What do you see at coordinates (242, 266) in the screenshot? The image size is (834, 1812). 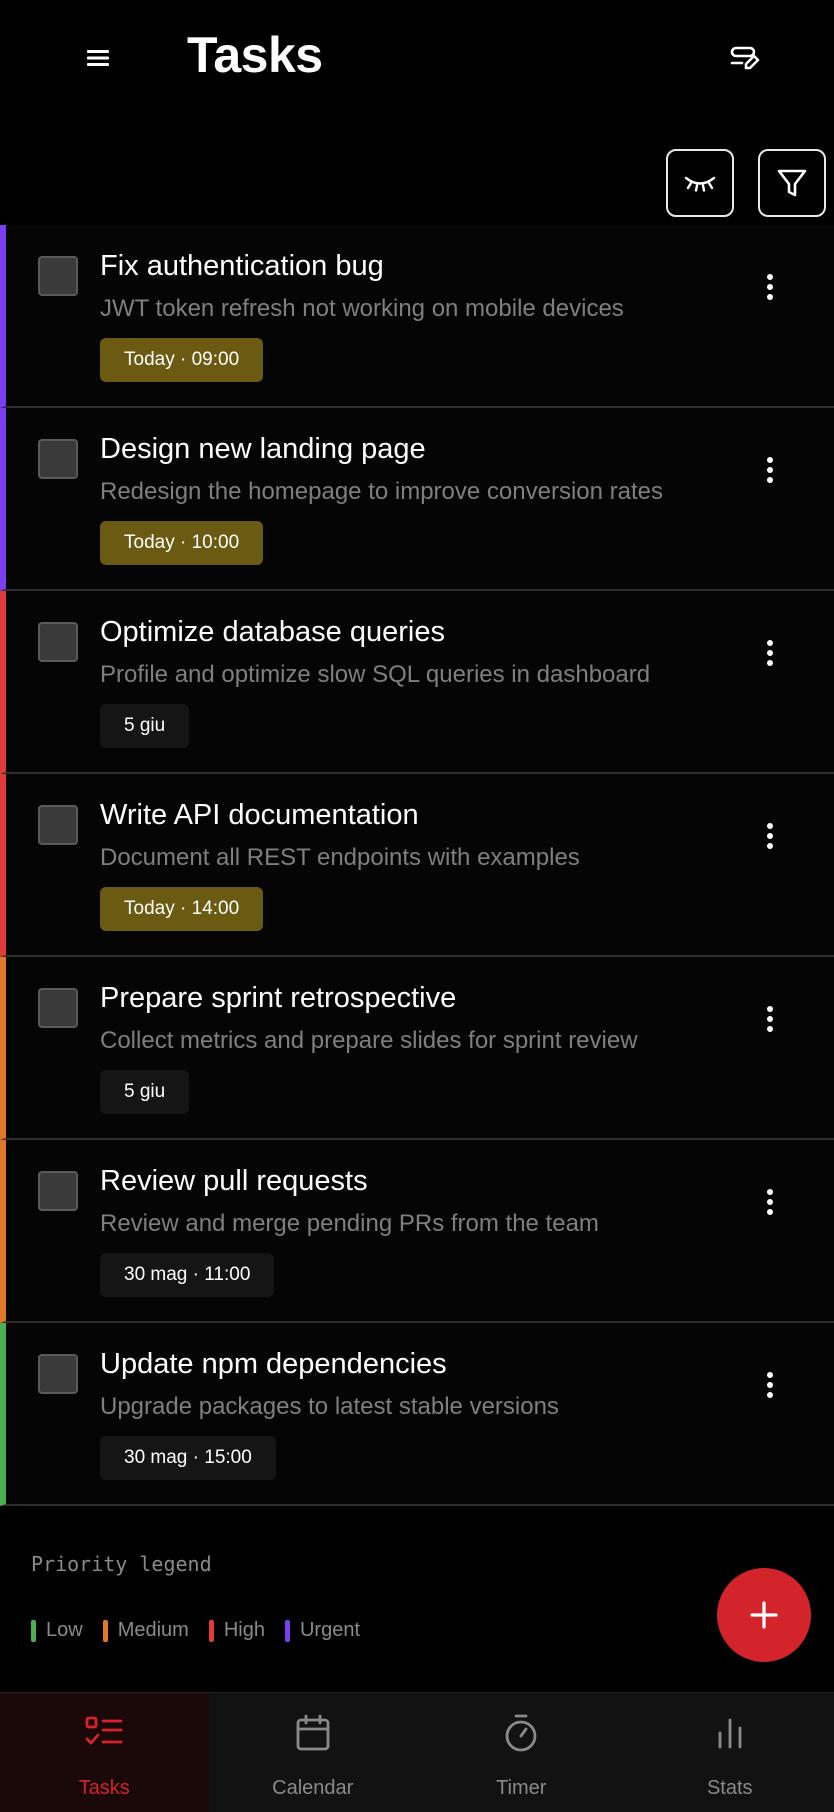 I see `task-title: Fix authentication bug` at bounding box center [242, 266].